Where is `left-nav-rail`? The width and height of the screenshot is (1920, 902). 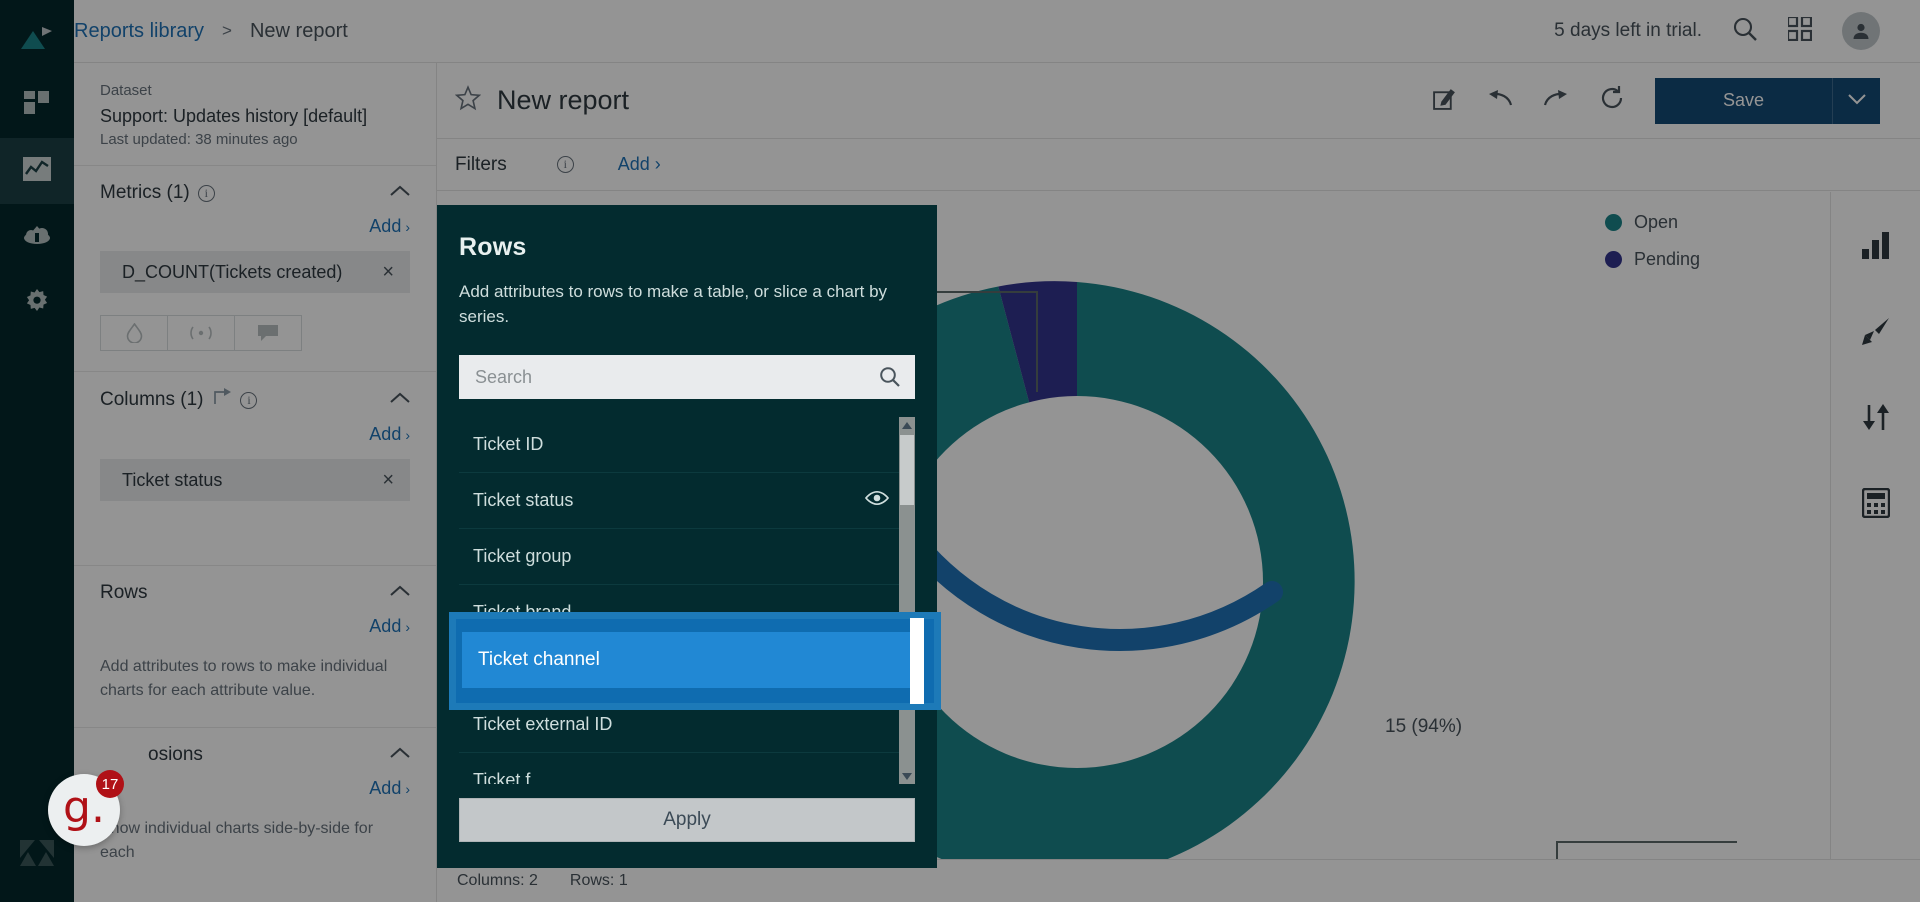
left-nav-rail is located at coordinates (37, 451).